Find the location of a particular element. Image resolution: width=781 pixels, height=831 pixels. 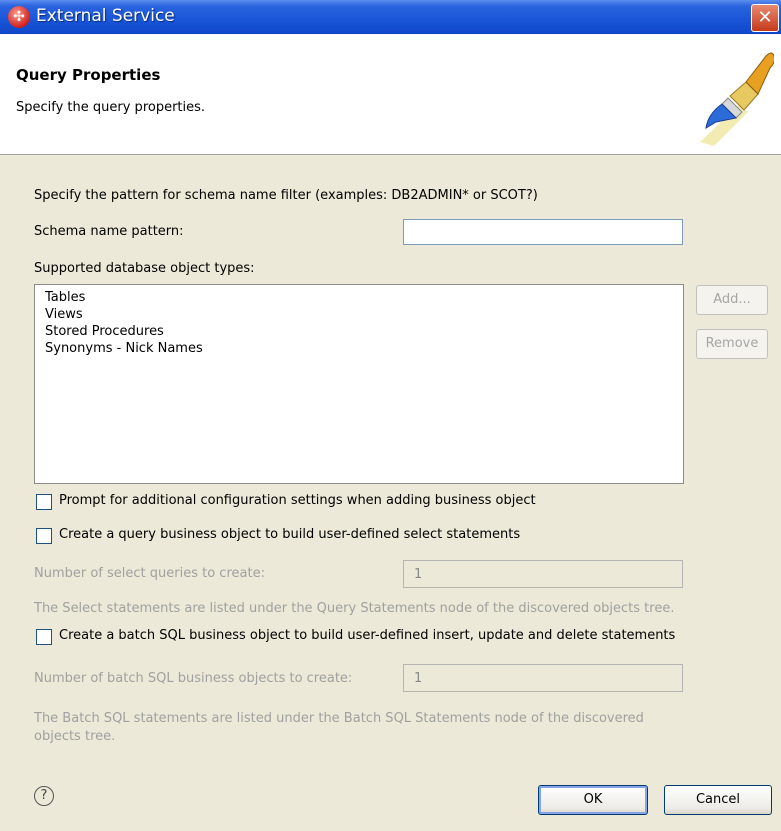

select-count-label: Number of select queries to create: is located at coordinates (149, 573).